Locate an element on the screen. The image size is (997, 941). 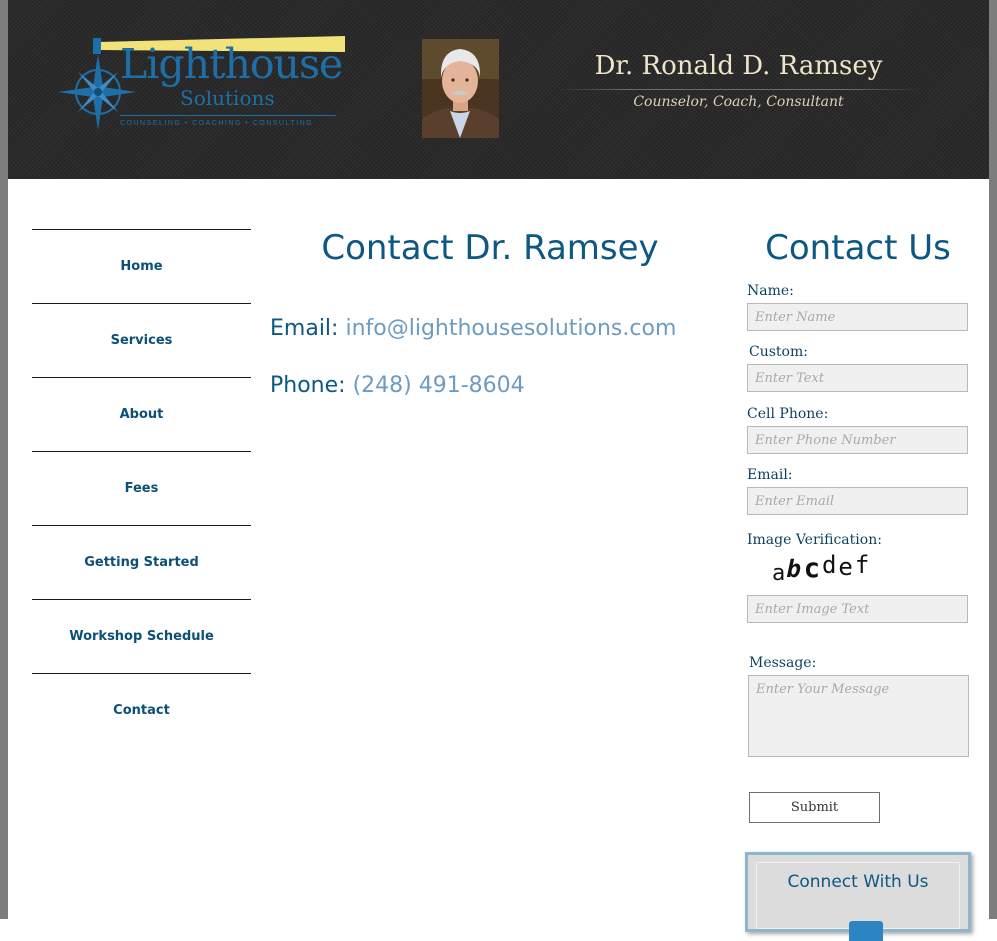
cell-phone-field is located at coordinates (857, 440).